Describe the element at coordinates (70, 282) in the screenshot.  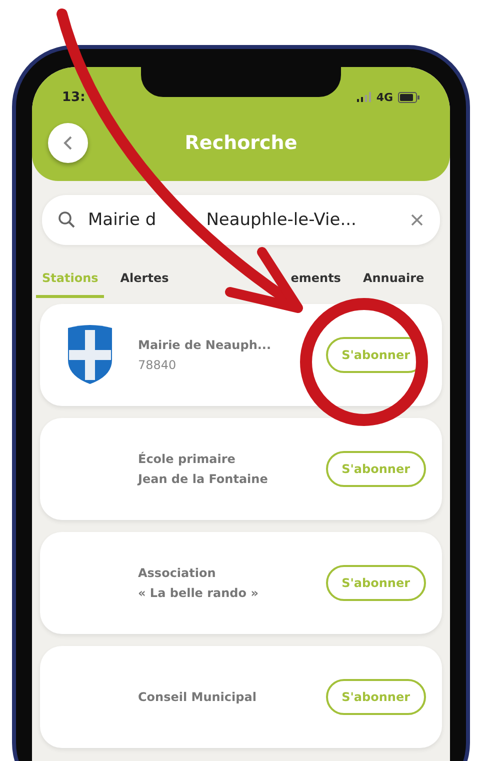
I see `tab: Stations` at that location.